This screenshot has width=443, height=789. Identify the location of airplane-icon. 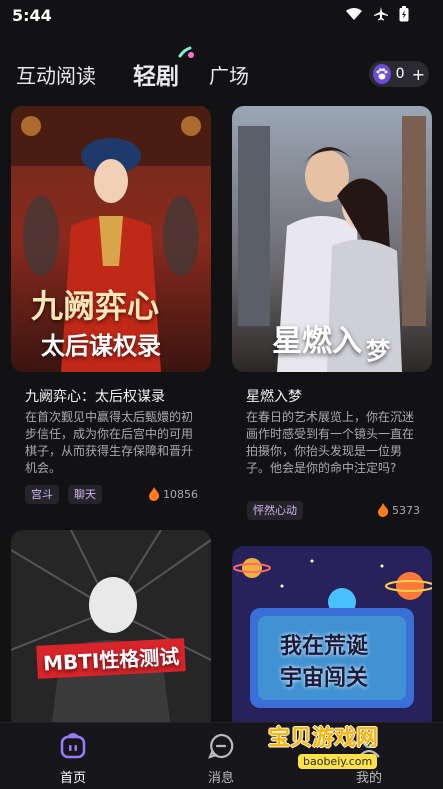
(381, 14).